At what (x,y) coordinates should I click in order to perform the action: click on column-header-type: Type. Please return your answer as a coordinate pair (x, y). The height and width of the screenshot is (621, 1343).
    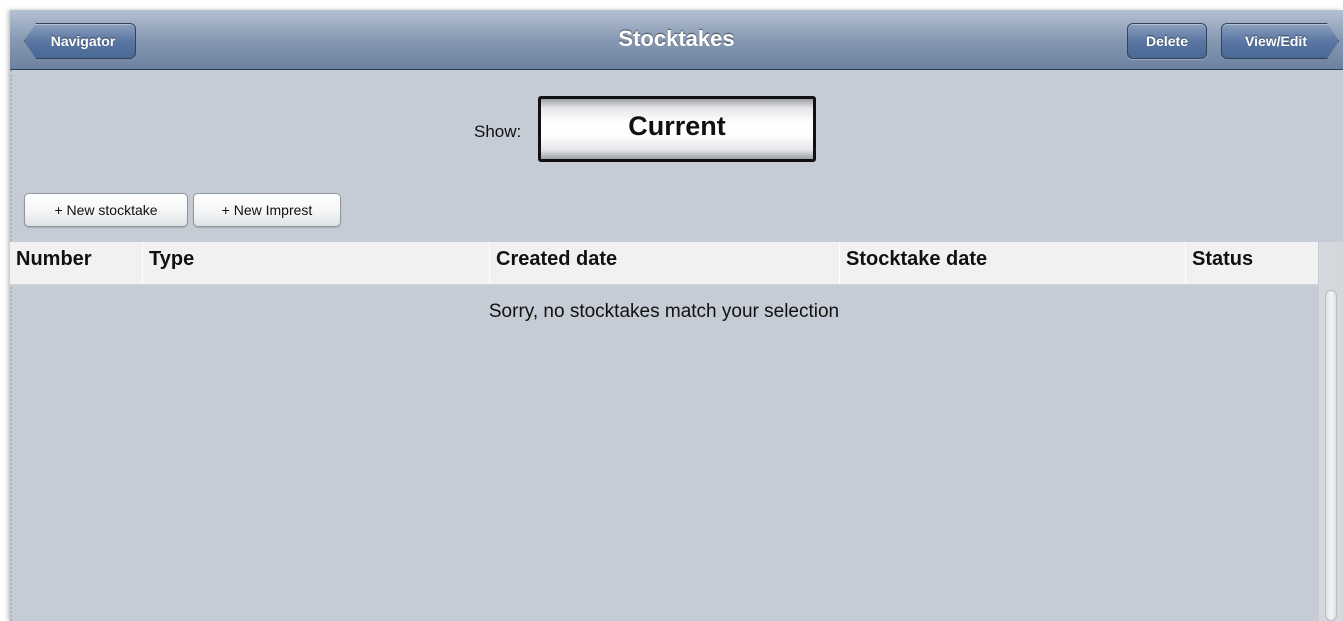
    Looking at the image, I should click on (315, 263).